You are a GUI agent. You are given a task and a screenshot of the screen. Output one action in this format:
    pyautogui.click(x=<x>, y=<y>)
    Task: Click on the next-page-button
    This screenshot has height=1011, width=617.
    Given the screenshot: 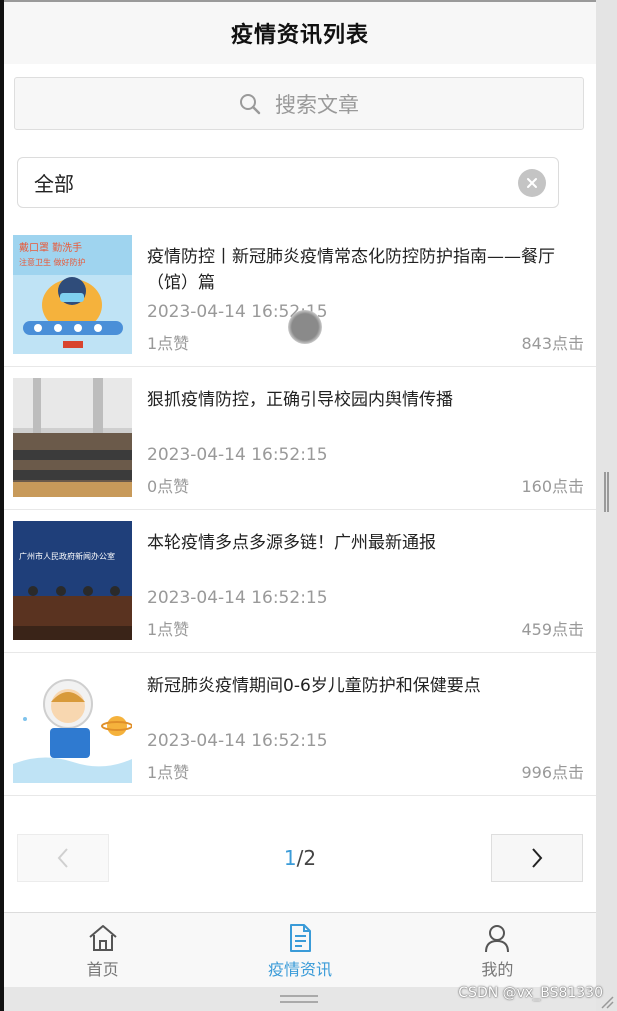 What is the action you would take?
    pyautogui.click(x=537, y=858)
    